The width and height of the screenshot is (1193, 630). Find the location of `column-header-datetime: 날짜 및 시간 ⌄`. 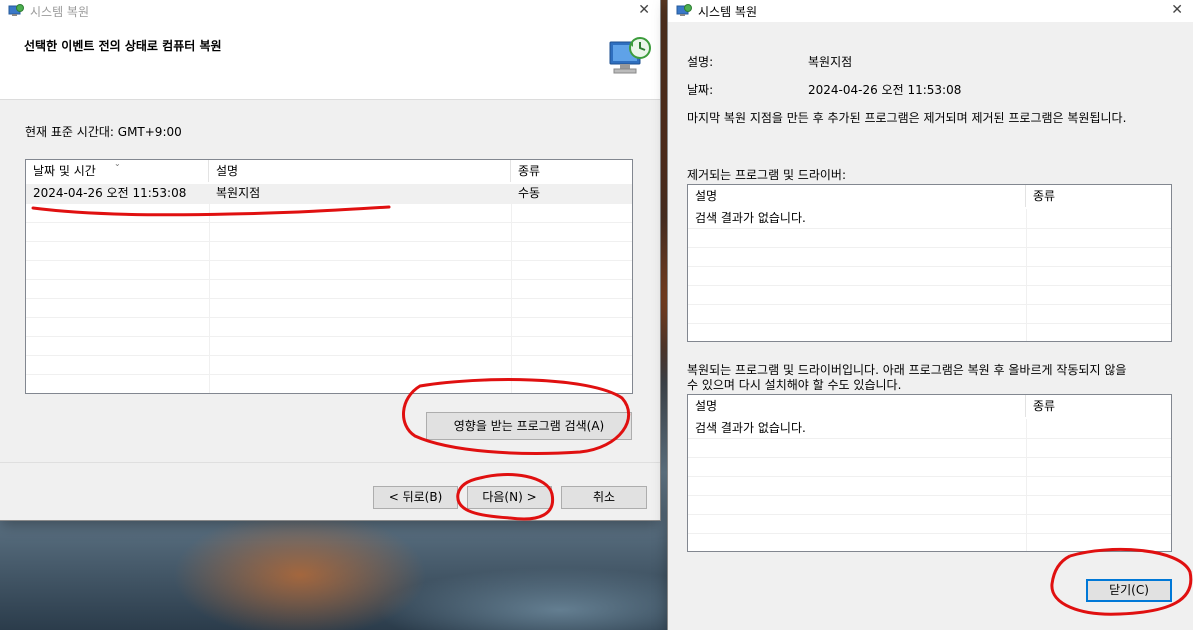

column-header-datetime: 날짜 및 시간 ⌄ is located at coordinates (117, 171).